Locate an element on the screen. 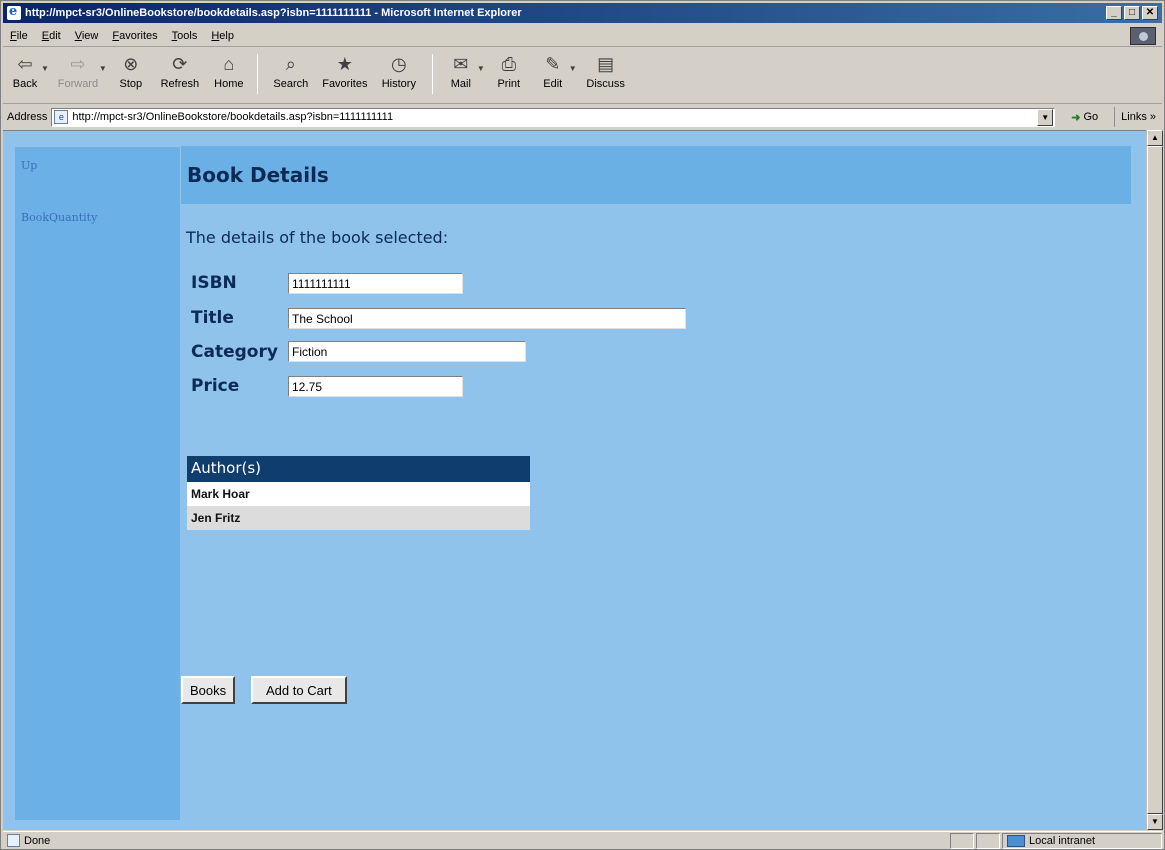 This screenshot has width=1165, height=850. discuss-icon: ▤ is located at coordinates (606, 63).